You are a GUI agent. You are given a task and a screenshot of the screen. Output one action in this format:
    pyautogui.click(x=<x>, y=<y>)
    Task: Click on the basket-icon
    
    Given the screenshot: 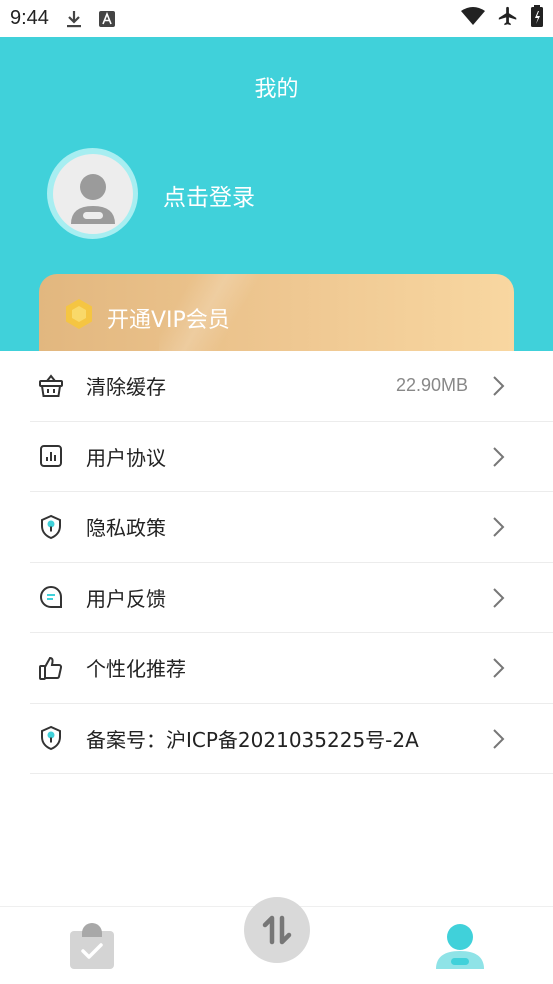 What is the action you would take?
    pyautogui.click(x=51, y=386)
    